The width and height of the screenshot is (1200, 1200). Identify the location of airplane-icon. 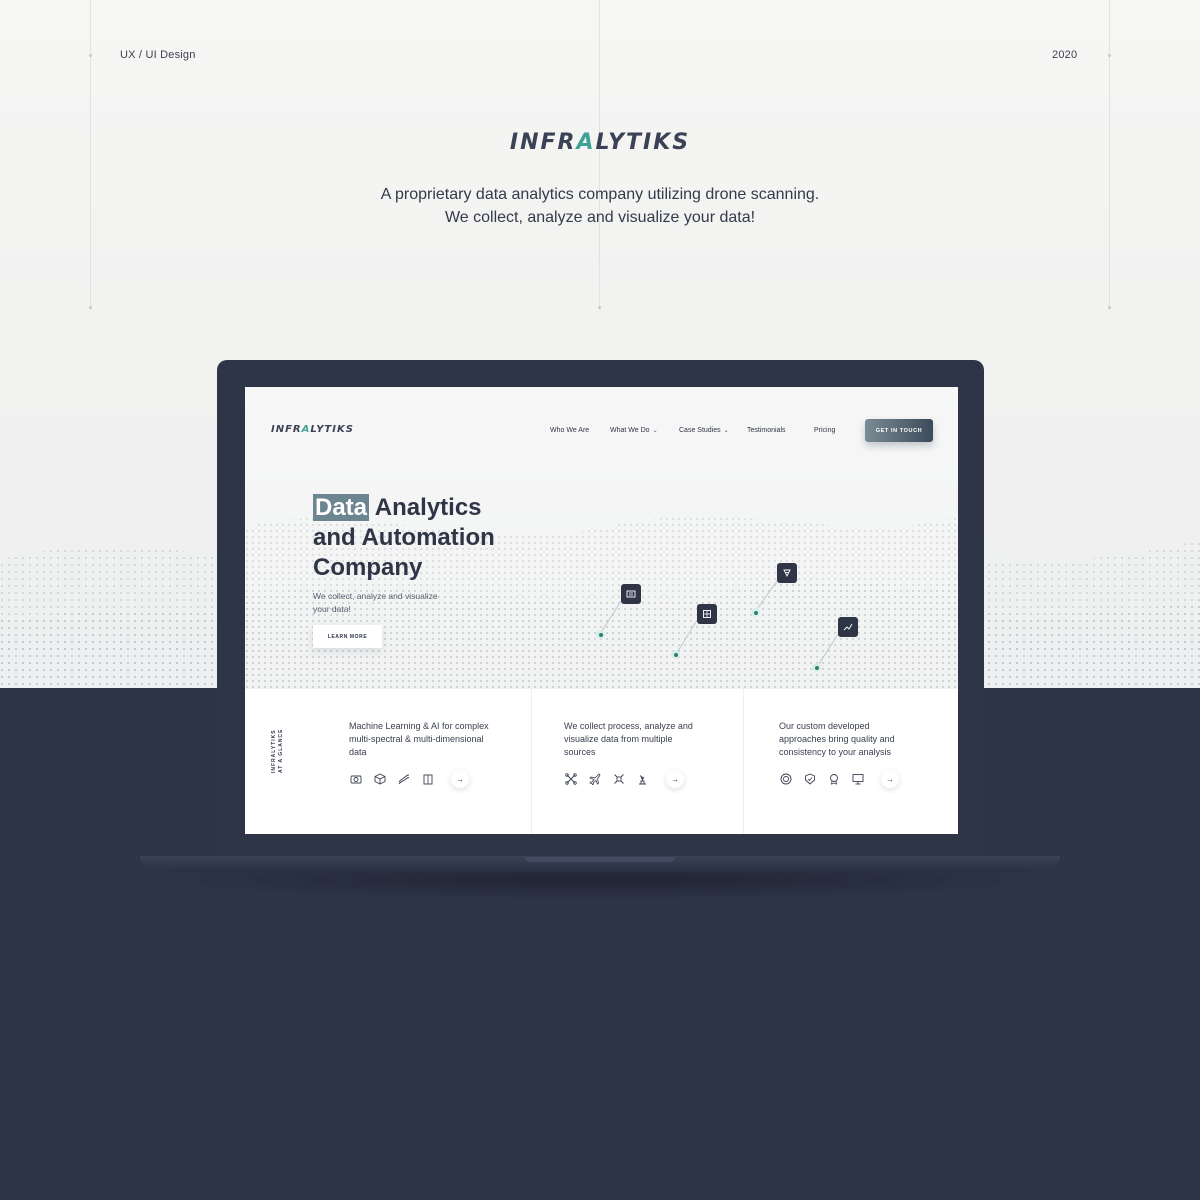
(595, 779).